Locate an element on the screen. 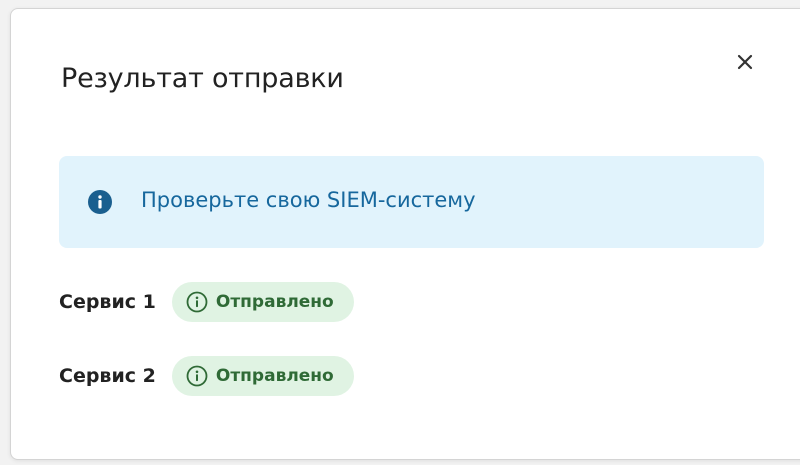 The image size is (800, 465). info-message: Проверьте свою SIEM-систему is located at coordinates (308, 200).